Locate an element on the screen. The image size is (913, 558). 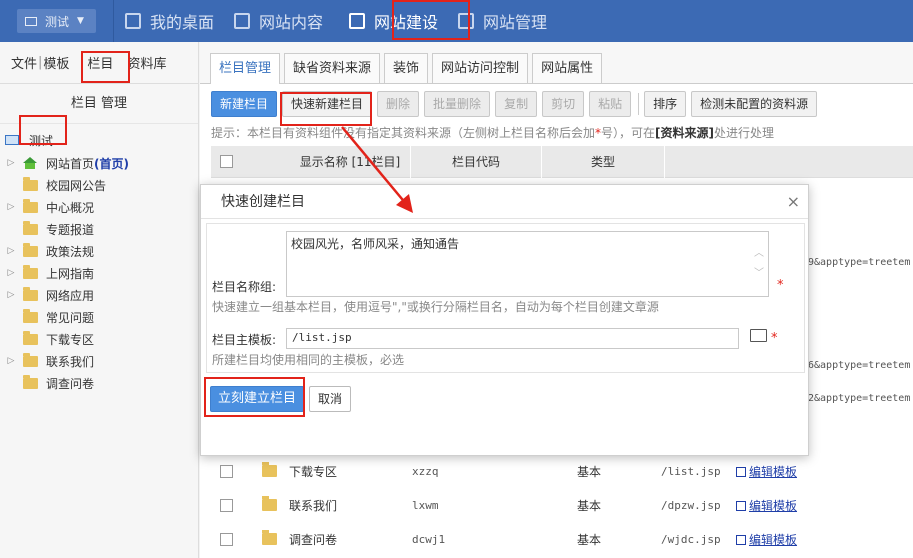
tree-item-download: 下载专区 is located at coordinates (99, 339).